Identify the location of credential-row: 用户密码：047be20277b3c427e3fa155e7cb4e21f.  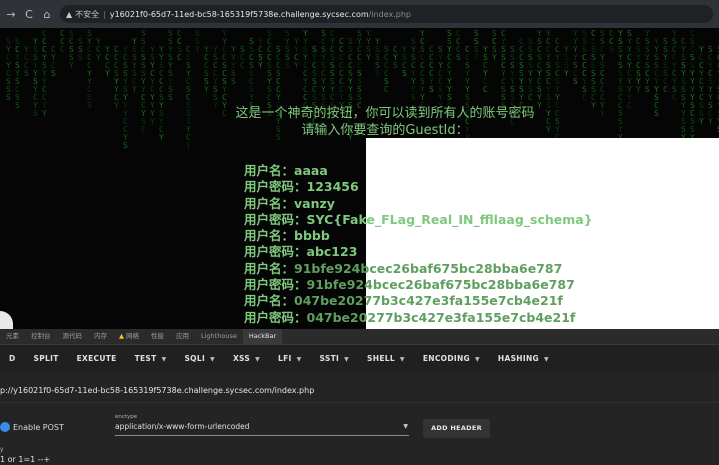
(418, 318).